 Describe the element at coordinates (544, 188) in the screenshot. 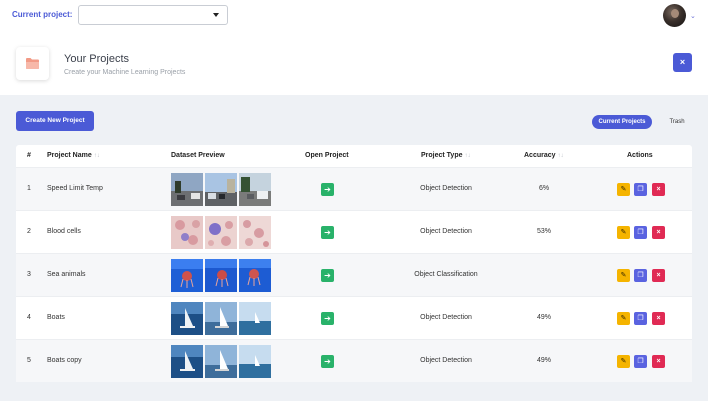

I see `accuracy-value: 6%` at that location.